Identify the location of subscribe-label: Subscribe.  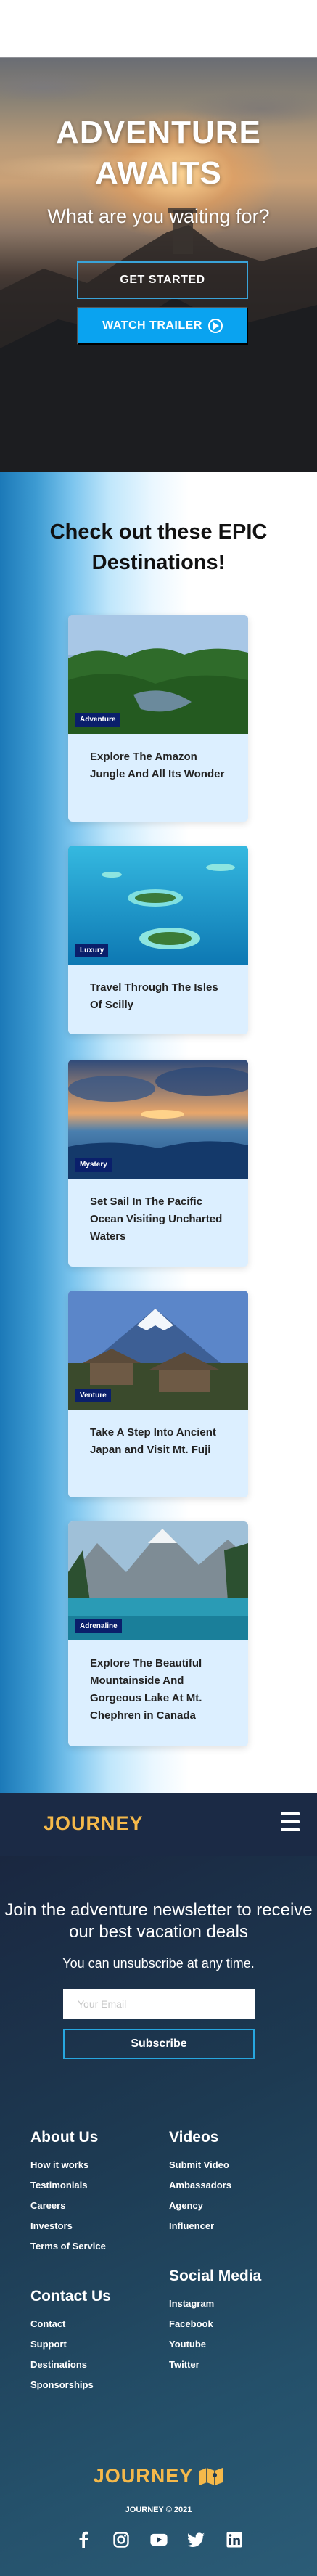
(159, 2044).